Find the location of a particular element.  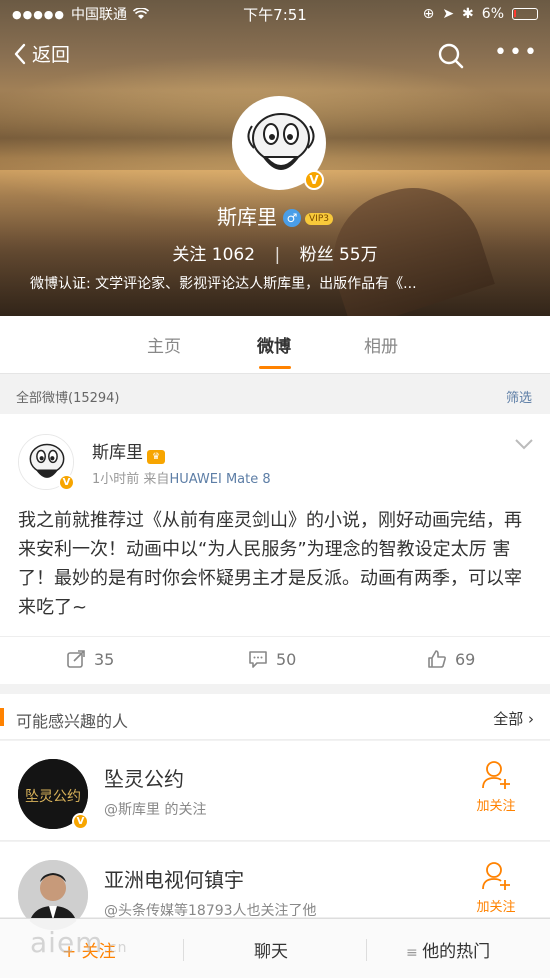

vip-crown-icon: ♛ is located at coordinates (156, 457).